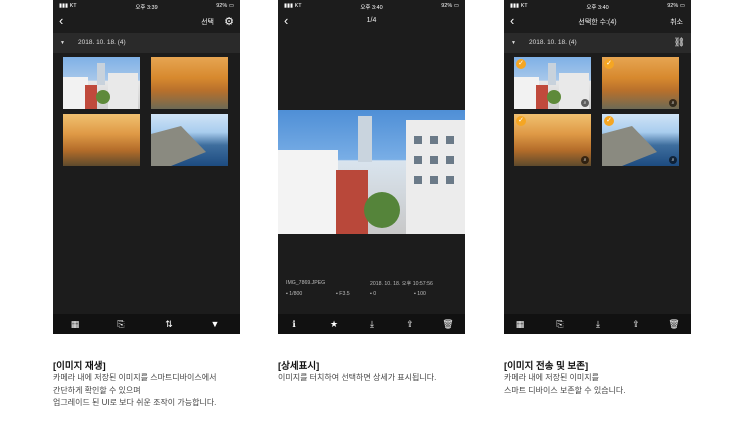 The image size is (744, 426). What do you see at coordinates (207, 22) in the screenshot?
I see `select-button: 선택` at bounding box center [207, 22].